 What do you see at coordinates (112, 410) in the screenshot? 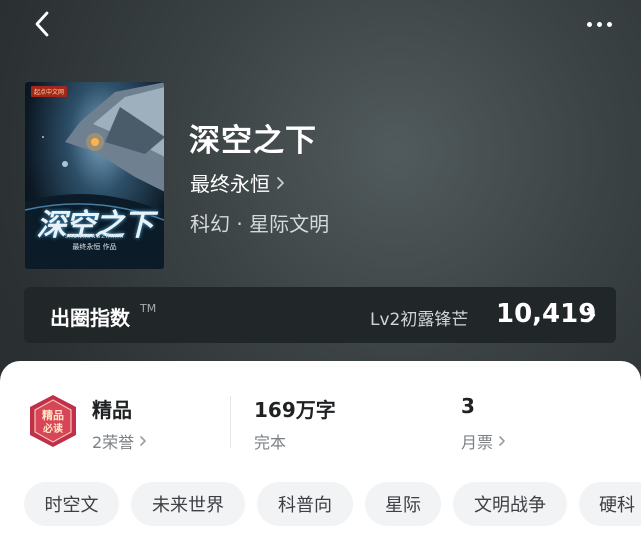
I see `stat-quality-title: 精品` at bounding box center [112, 410].